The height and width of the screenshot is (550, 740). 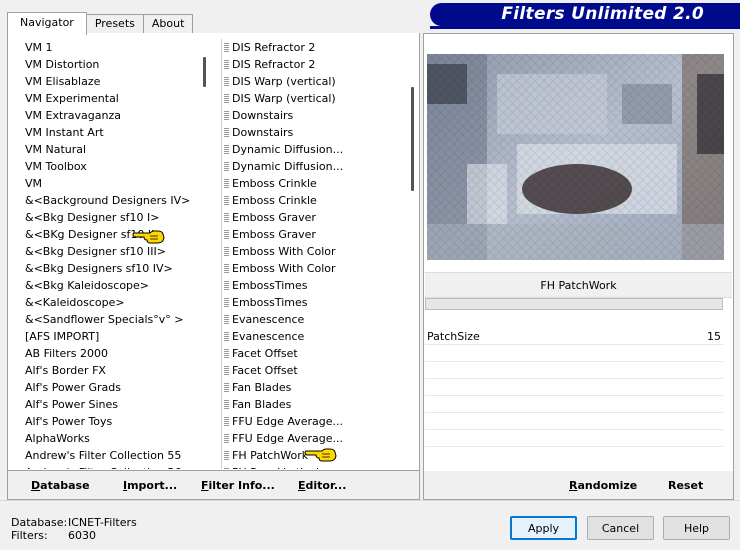 I want to click on tab-navigator: Navigator, so click(x=47, y=23).